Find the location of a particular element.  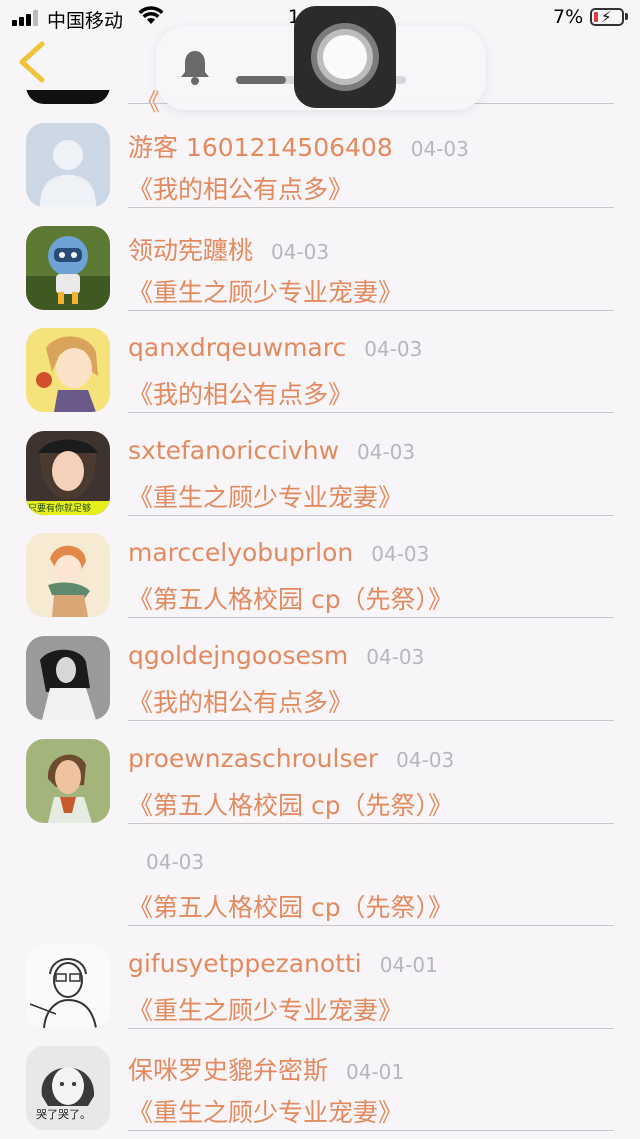

chevron-left-icon is located at coordinates (32, 62).